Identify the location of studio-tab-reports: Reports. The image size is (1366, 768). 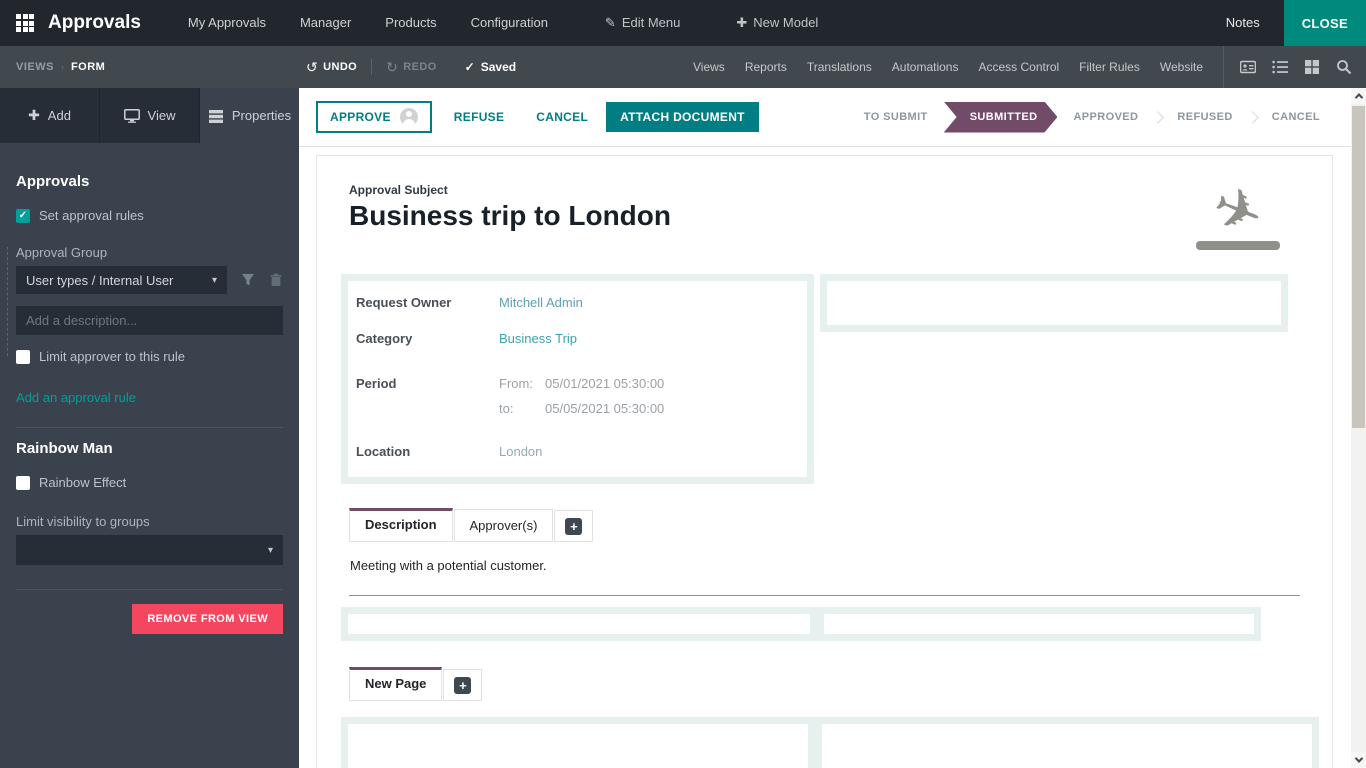
(766, 67).